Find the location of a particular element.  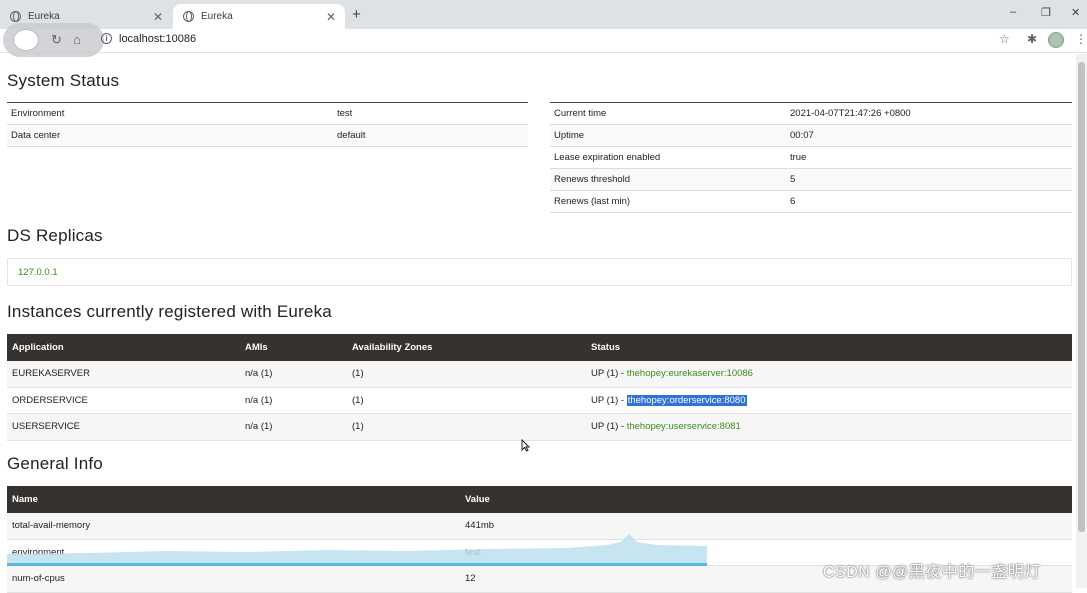

table-row: Renews threshold 5 is located at coordinates (811, 180).